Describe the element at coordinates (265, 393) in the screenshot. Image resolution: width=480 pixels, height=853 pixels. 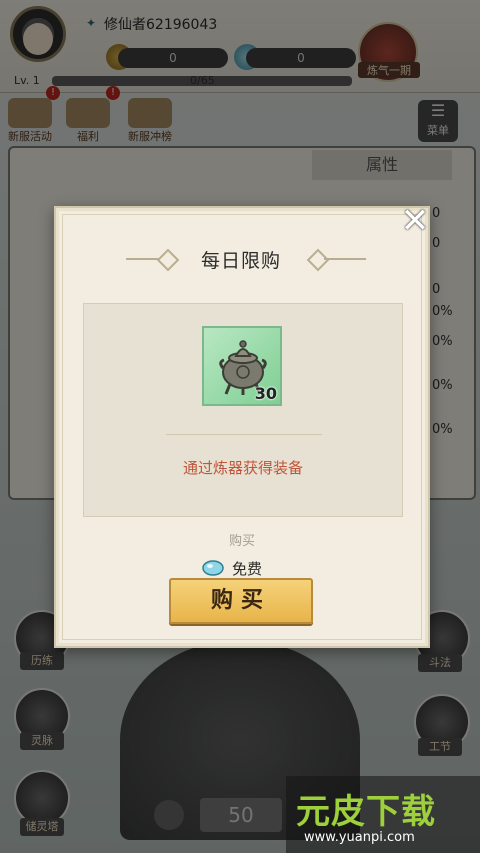
I see `item-count: 30` at that location.